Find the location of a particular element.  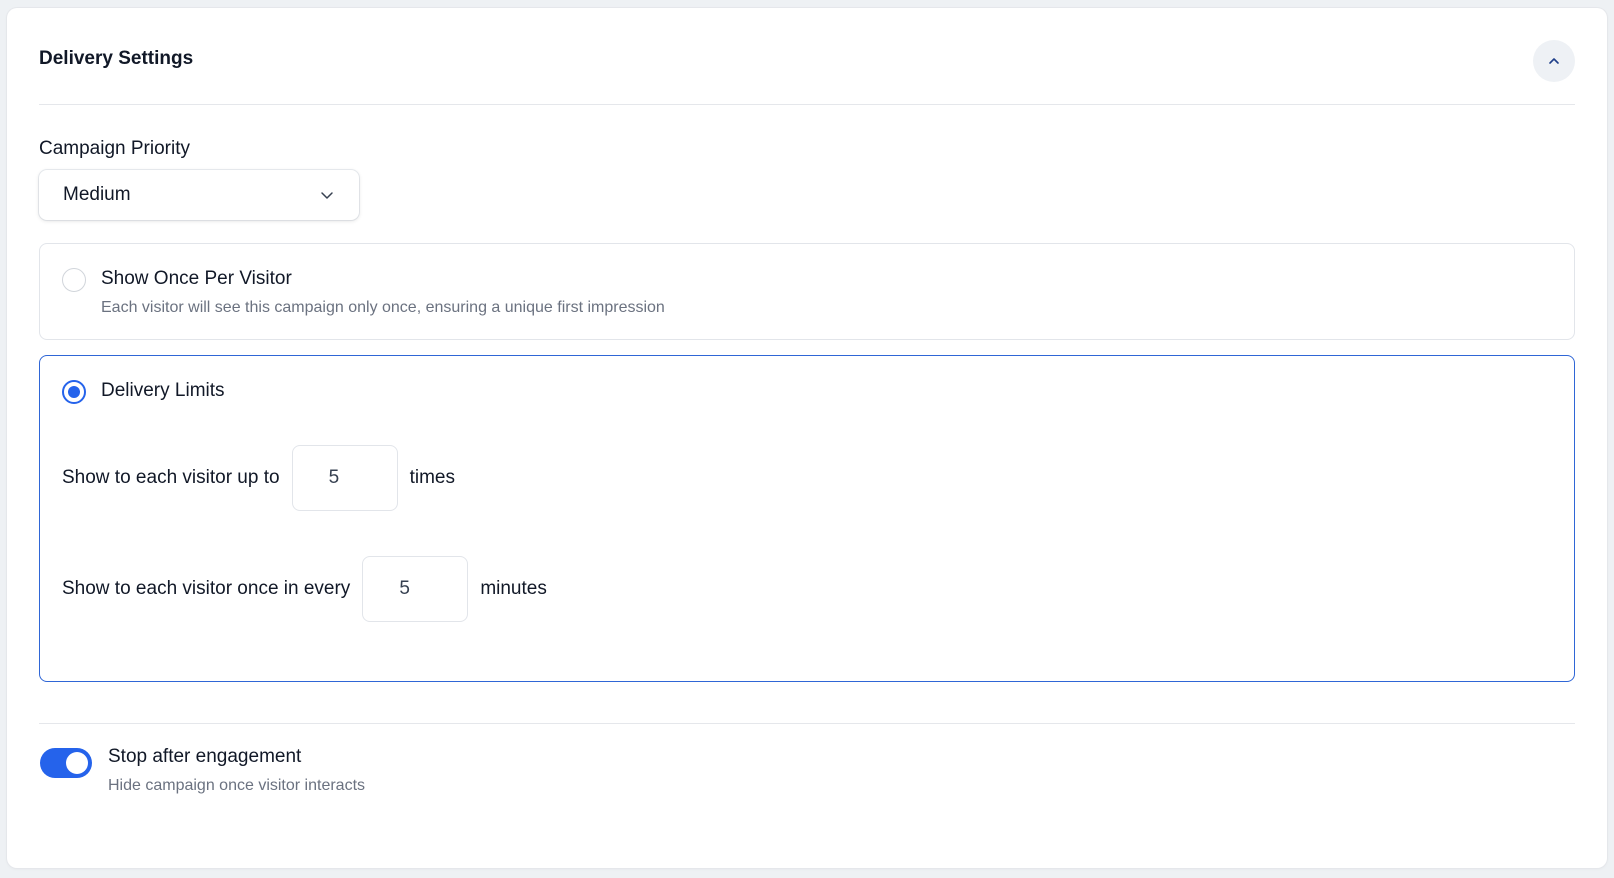

times-suffix: times is located at coordinates (432, 477).